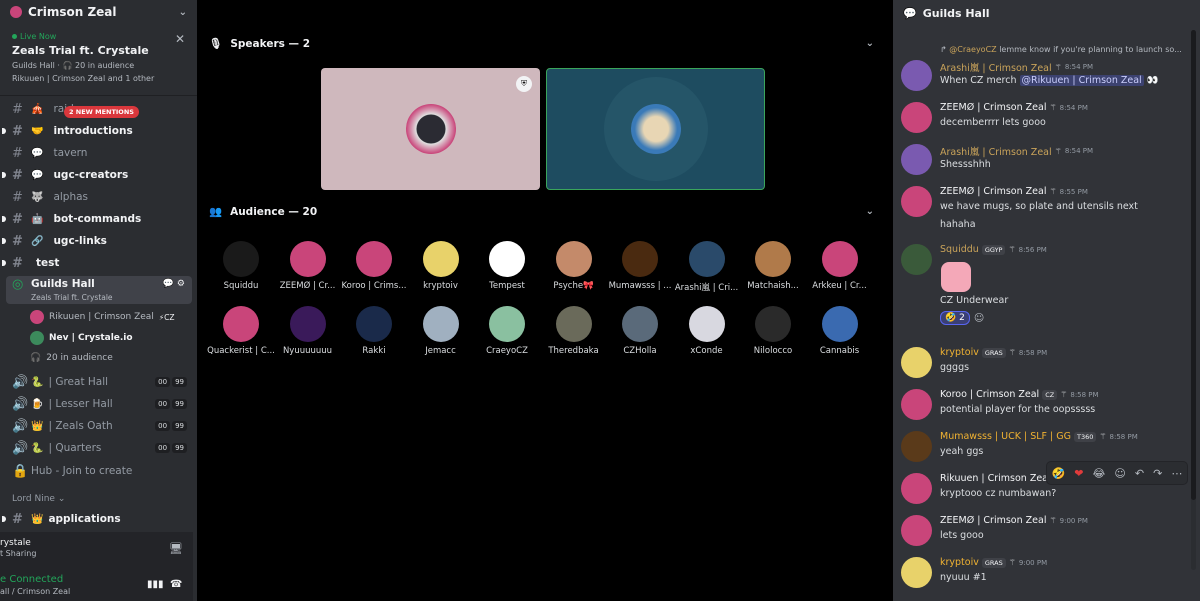 This screenshot has width=1200, height=601. What do you see at coordinates (37, 109) in the screenshot?
I see `channel-emoji: 🎪` at bounding box center [37, 109].